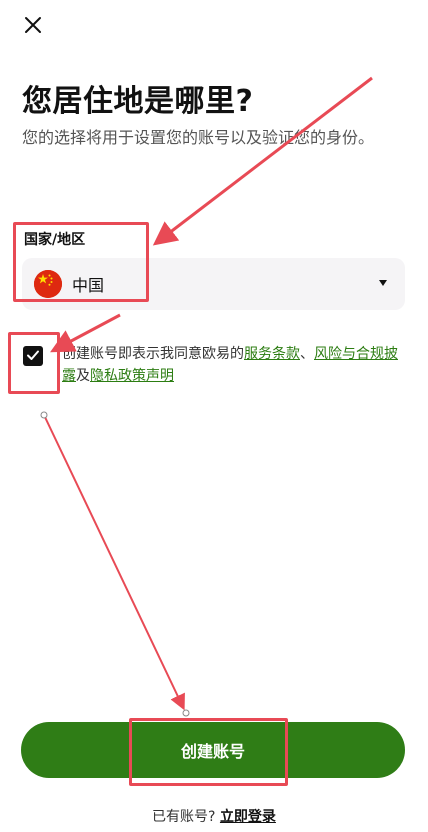  Describe the element at coordinates (153, 354) in the screenshot. I see `agreement-prefix: 创建账号即表示我同意欧易的` at that location.